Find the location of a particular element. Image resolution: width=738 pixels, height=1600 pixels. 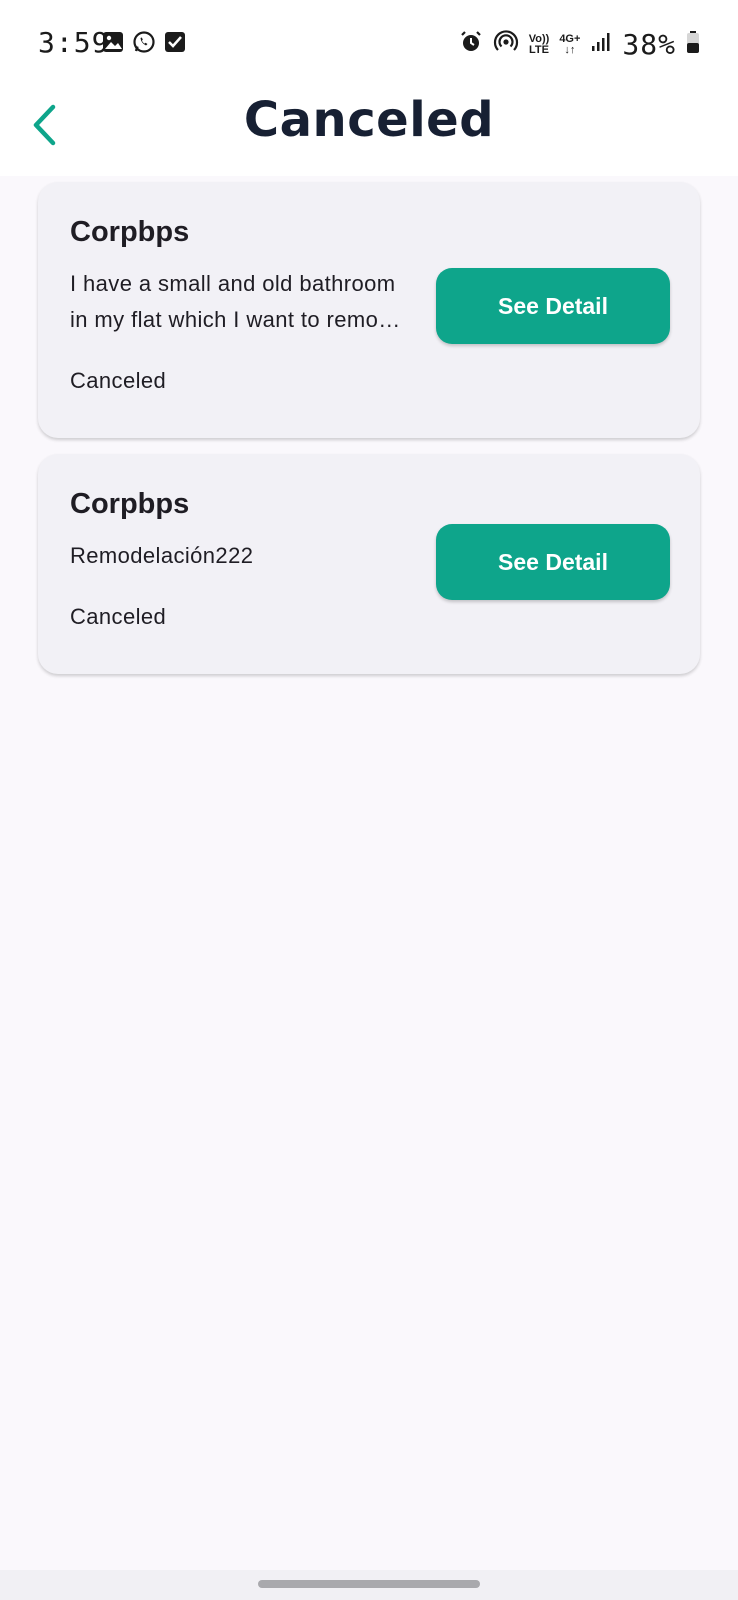

home-indicator is located at coordinates (369, 1584).